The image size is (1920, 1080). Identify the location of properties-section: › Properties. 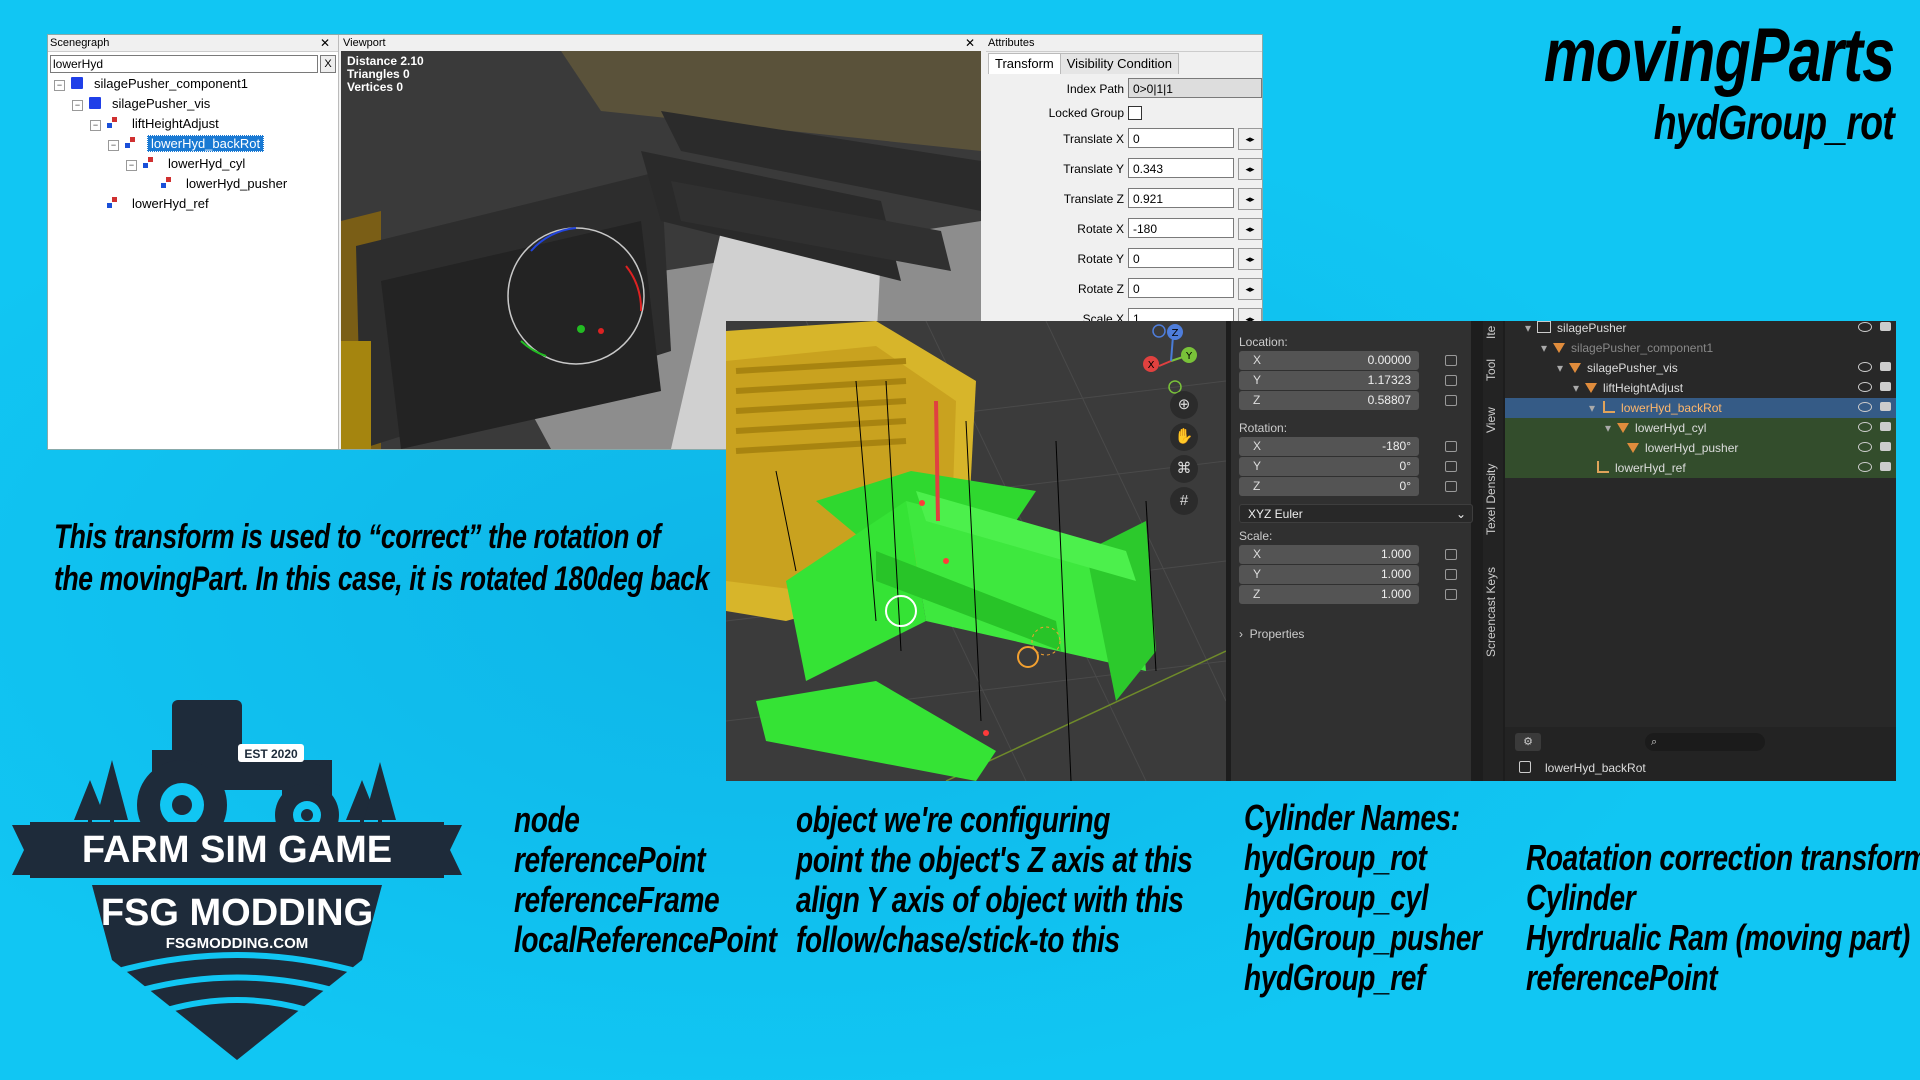
(1271, 634).